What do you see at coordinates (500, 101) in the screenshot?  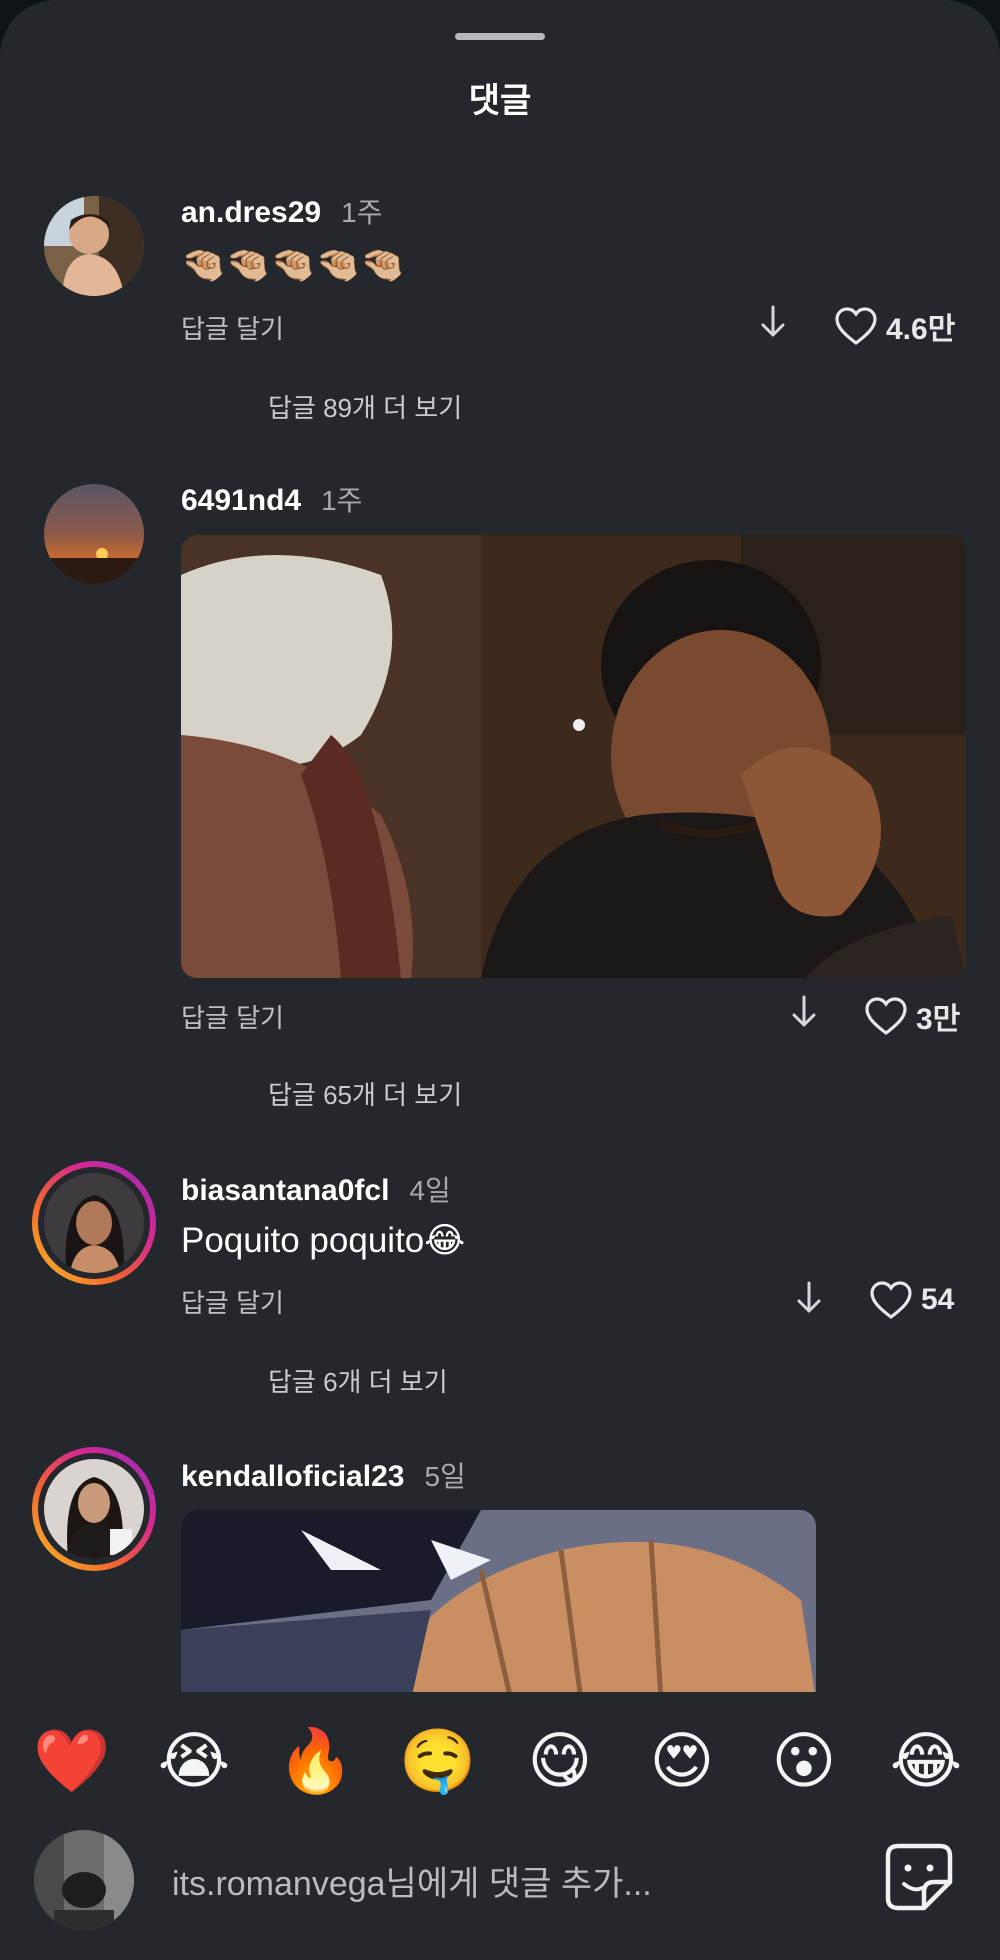 I see `sheet-title: 댓글` at bounding box center [500, 101].